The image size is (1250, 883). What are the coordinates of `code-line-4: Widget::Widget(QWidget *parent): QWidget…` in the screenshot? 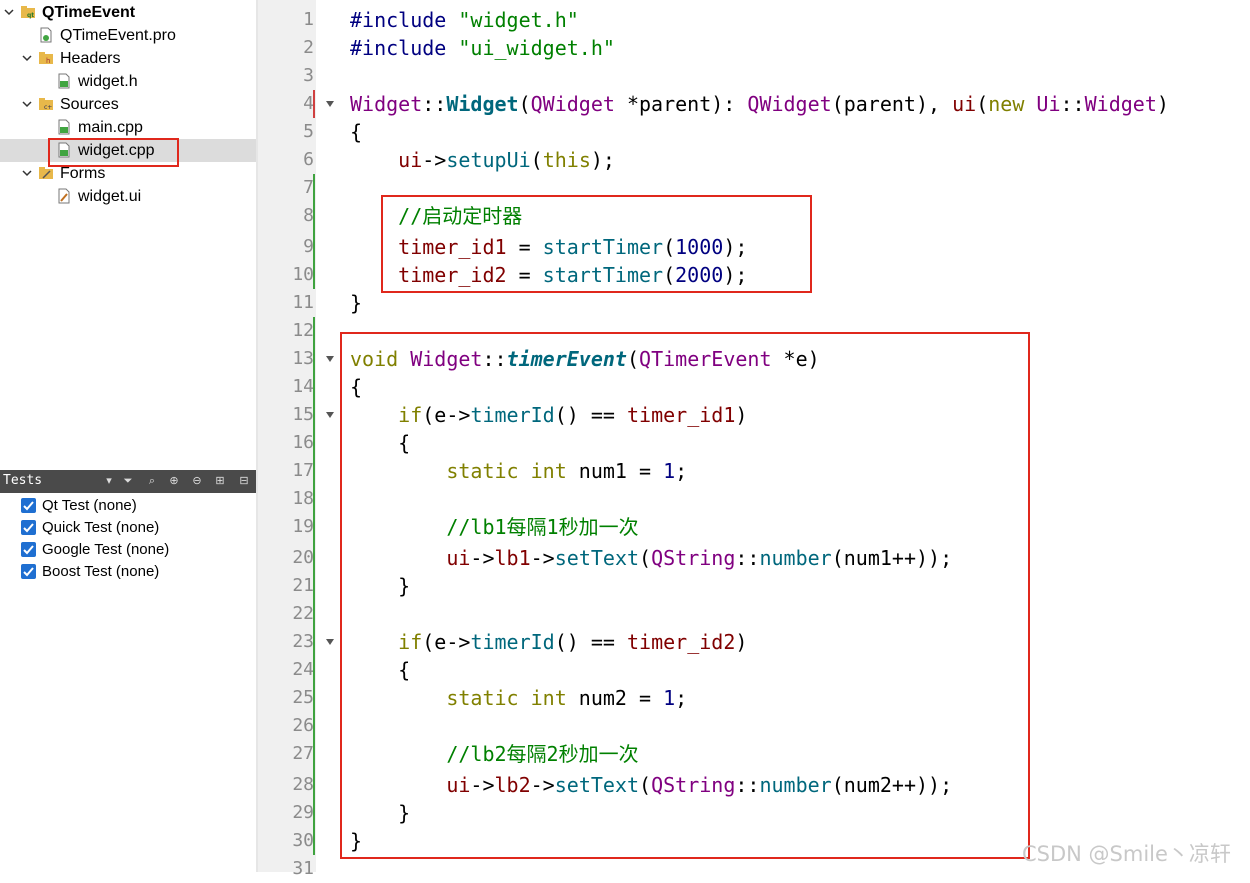 It's located at (759, 104).